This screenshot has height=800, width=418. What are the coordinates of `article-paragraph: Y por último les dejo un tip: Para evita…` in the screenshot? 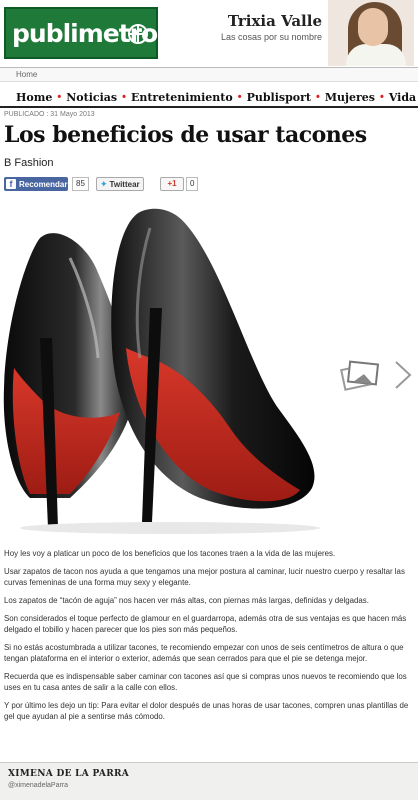 It's located at (206, 711).